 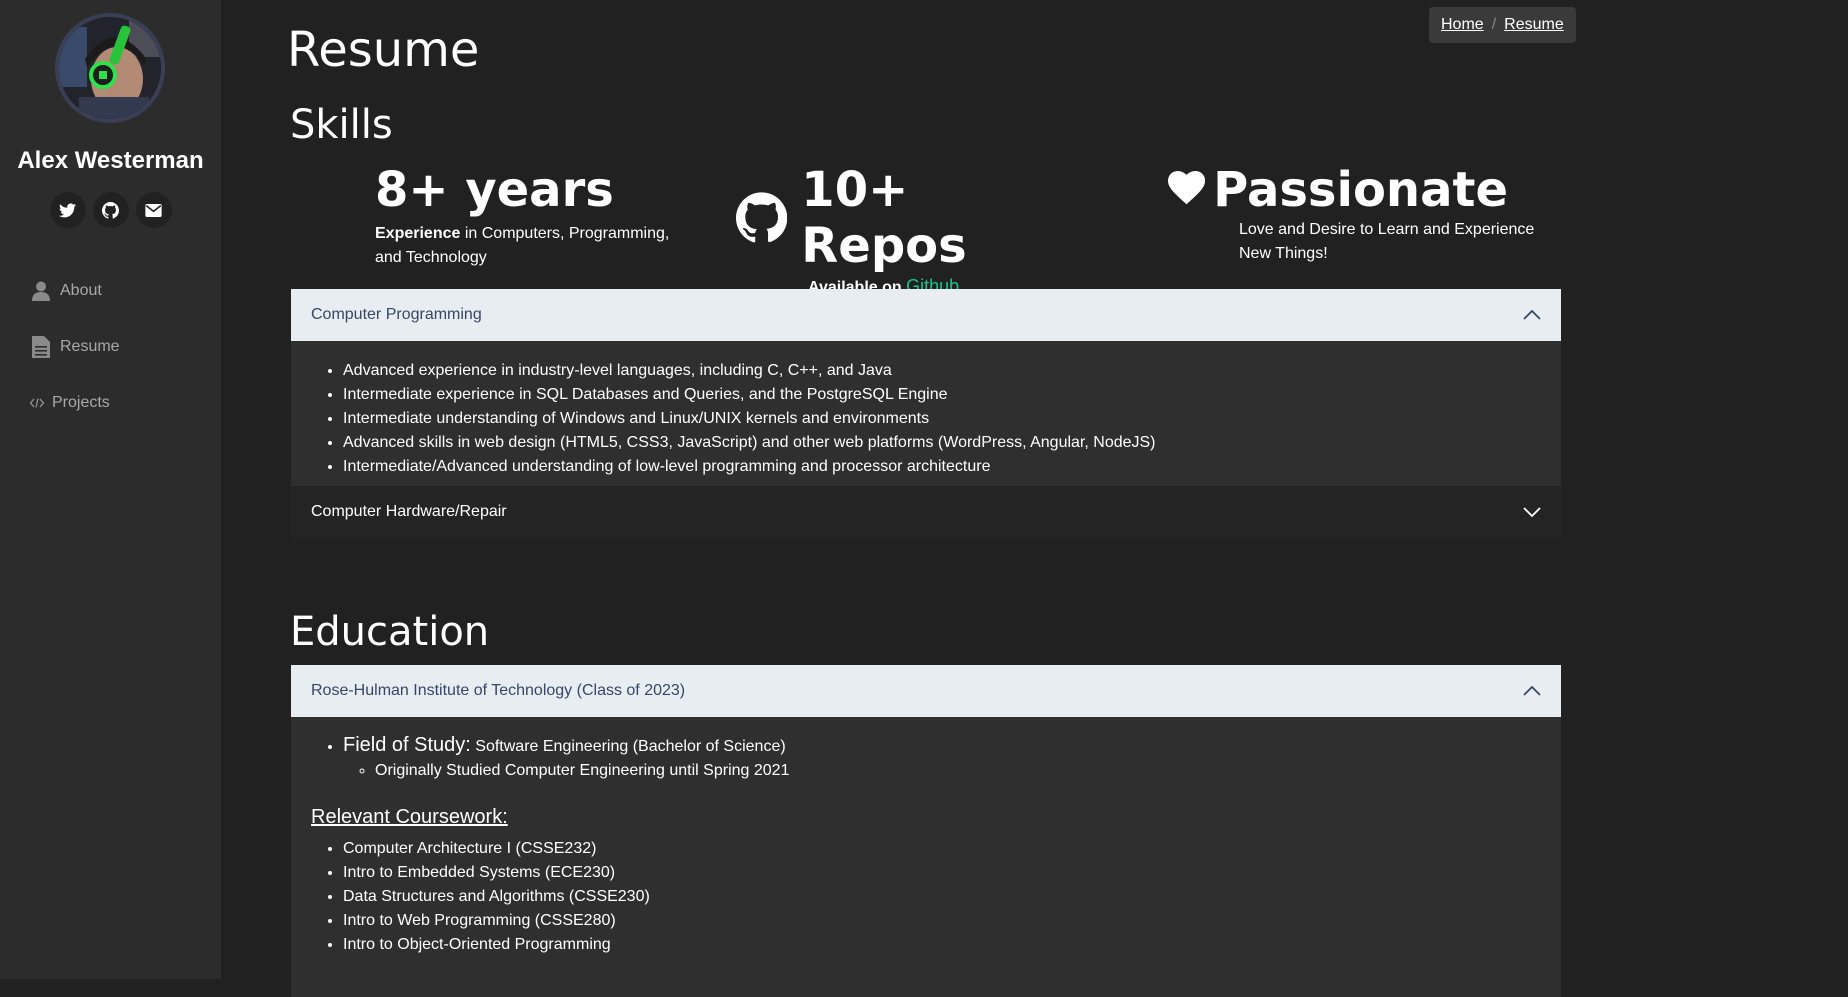 I want to click on stat-big: 8+ years, so click(x=494, y=190).